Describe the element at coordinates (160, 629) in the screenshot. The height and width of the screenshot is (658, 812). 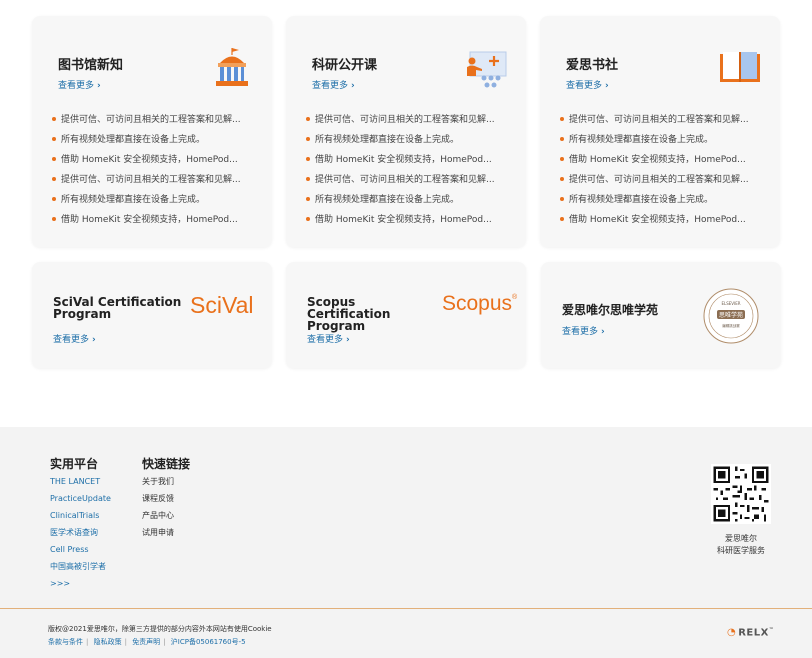
I see `copyright-text: 版权@2021爱思唯尔，除第三方提供的部分内容外本网站有使用Cookie` at that location.